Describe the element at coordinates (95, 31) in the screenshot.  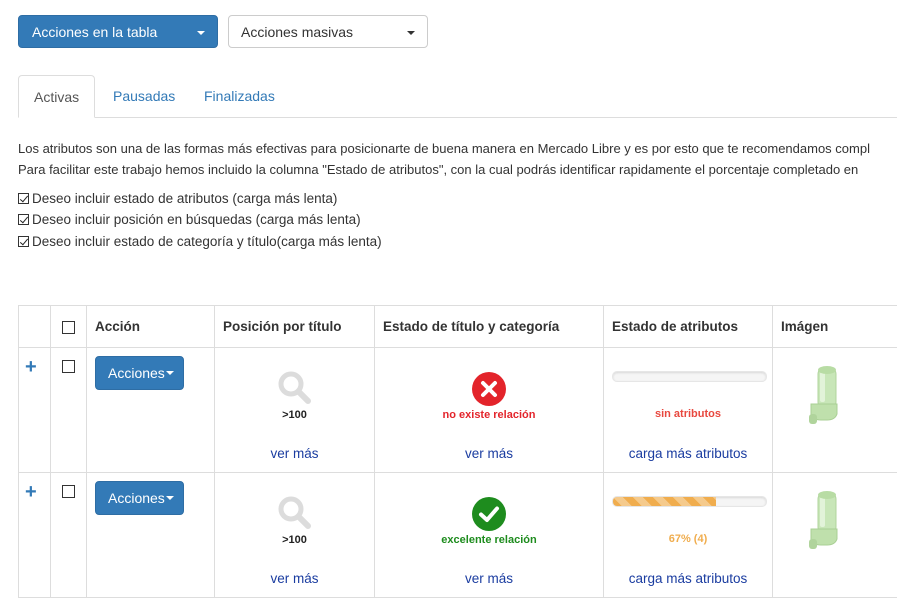
I see `table-actions-label: Acciones en la tabla` at that location.